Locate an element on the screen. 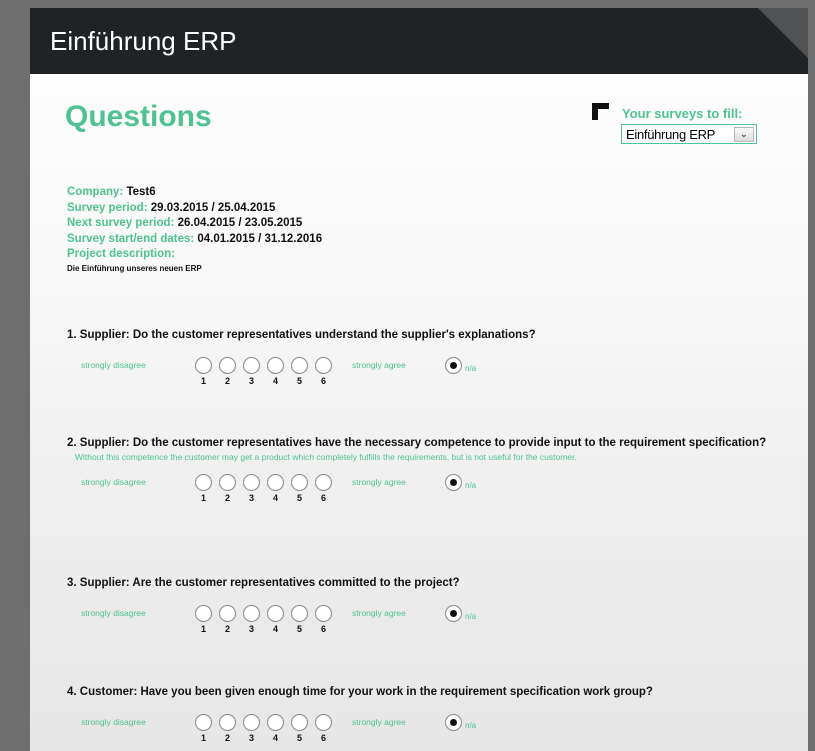 The width and height of the screenshot is (815, 751). start-end-label: Survey start/end dates: is located at coordinates (131, 238).